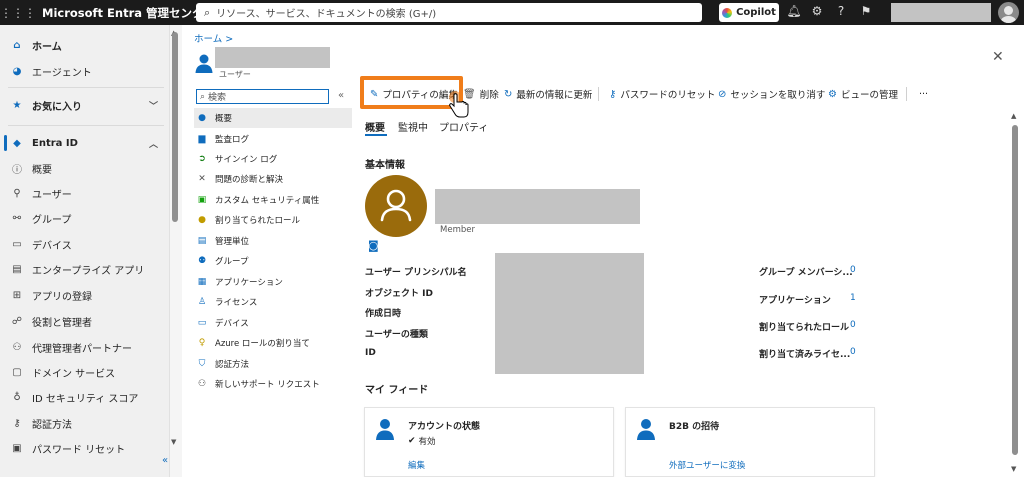 The image size is (1024, 477). I want to click on tab-monitoring: 監視中, so click(413, 126).